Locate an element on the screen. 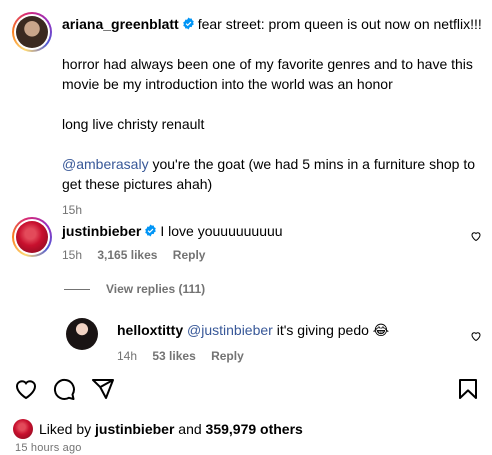 The height and width of the screenshot is (455, 492). caption-mention: @amberasaly is located at coordinates (105, 164).